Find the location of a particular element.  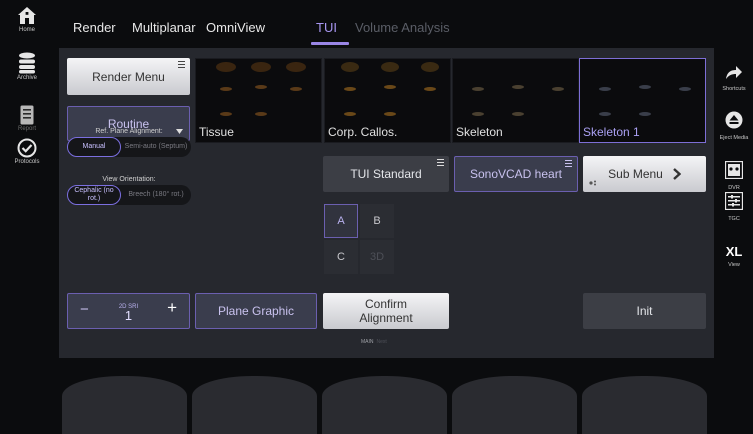

chevron-right-icon is located at coordinates (677, 174).